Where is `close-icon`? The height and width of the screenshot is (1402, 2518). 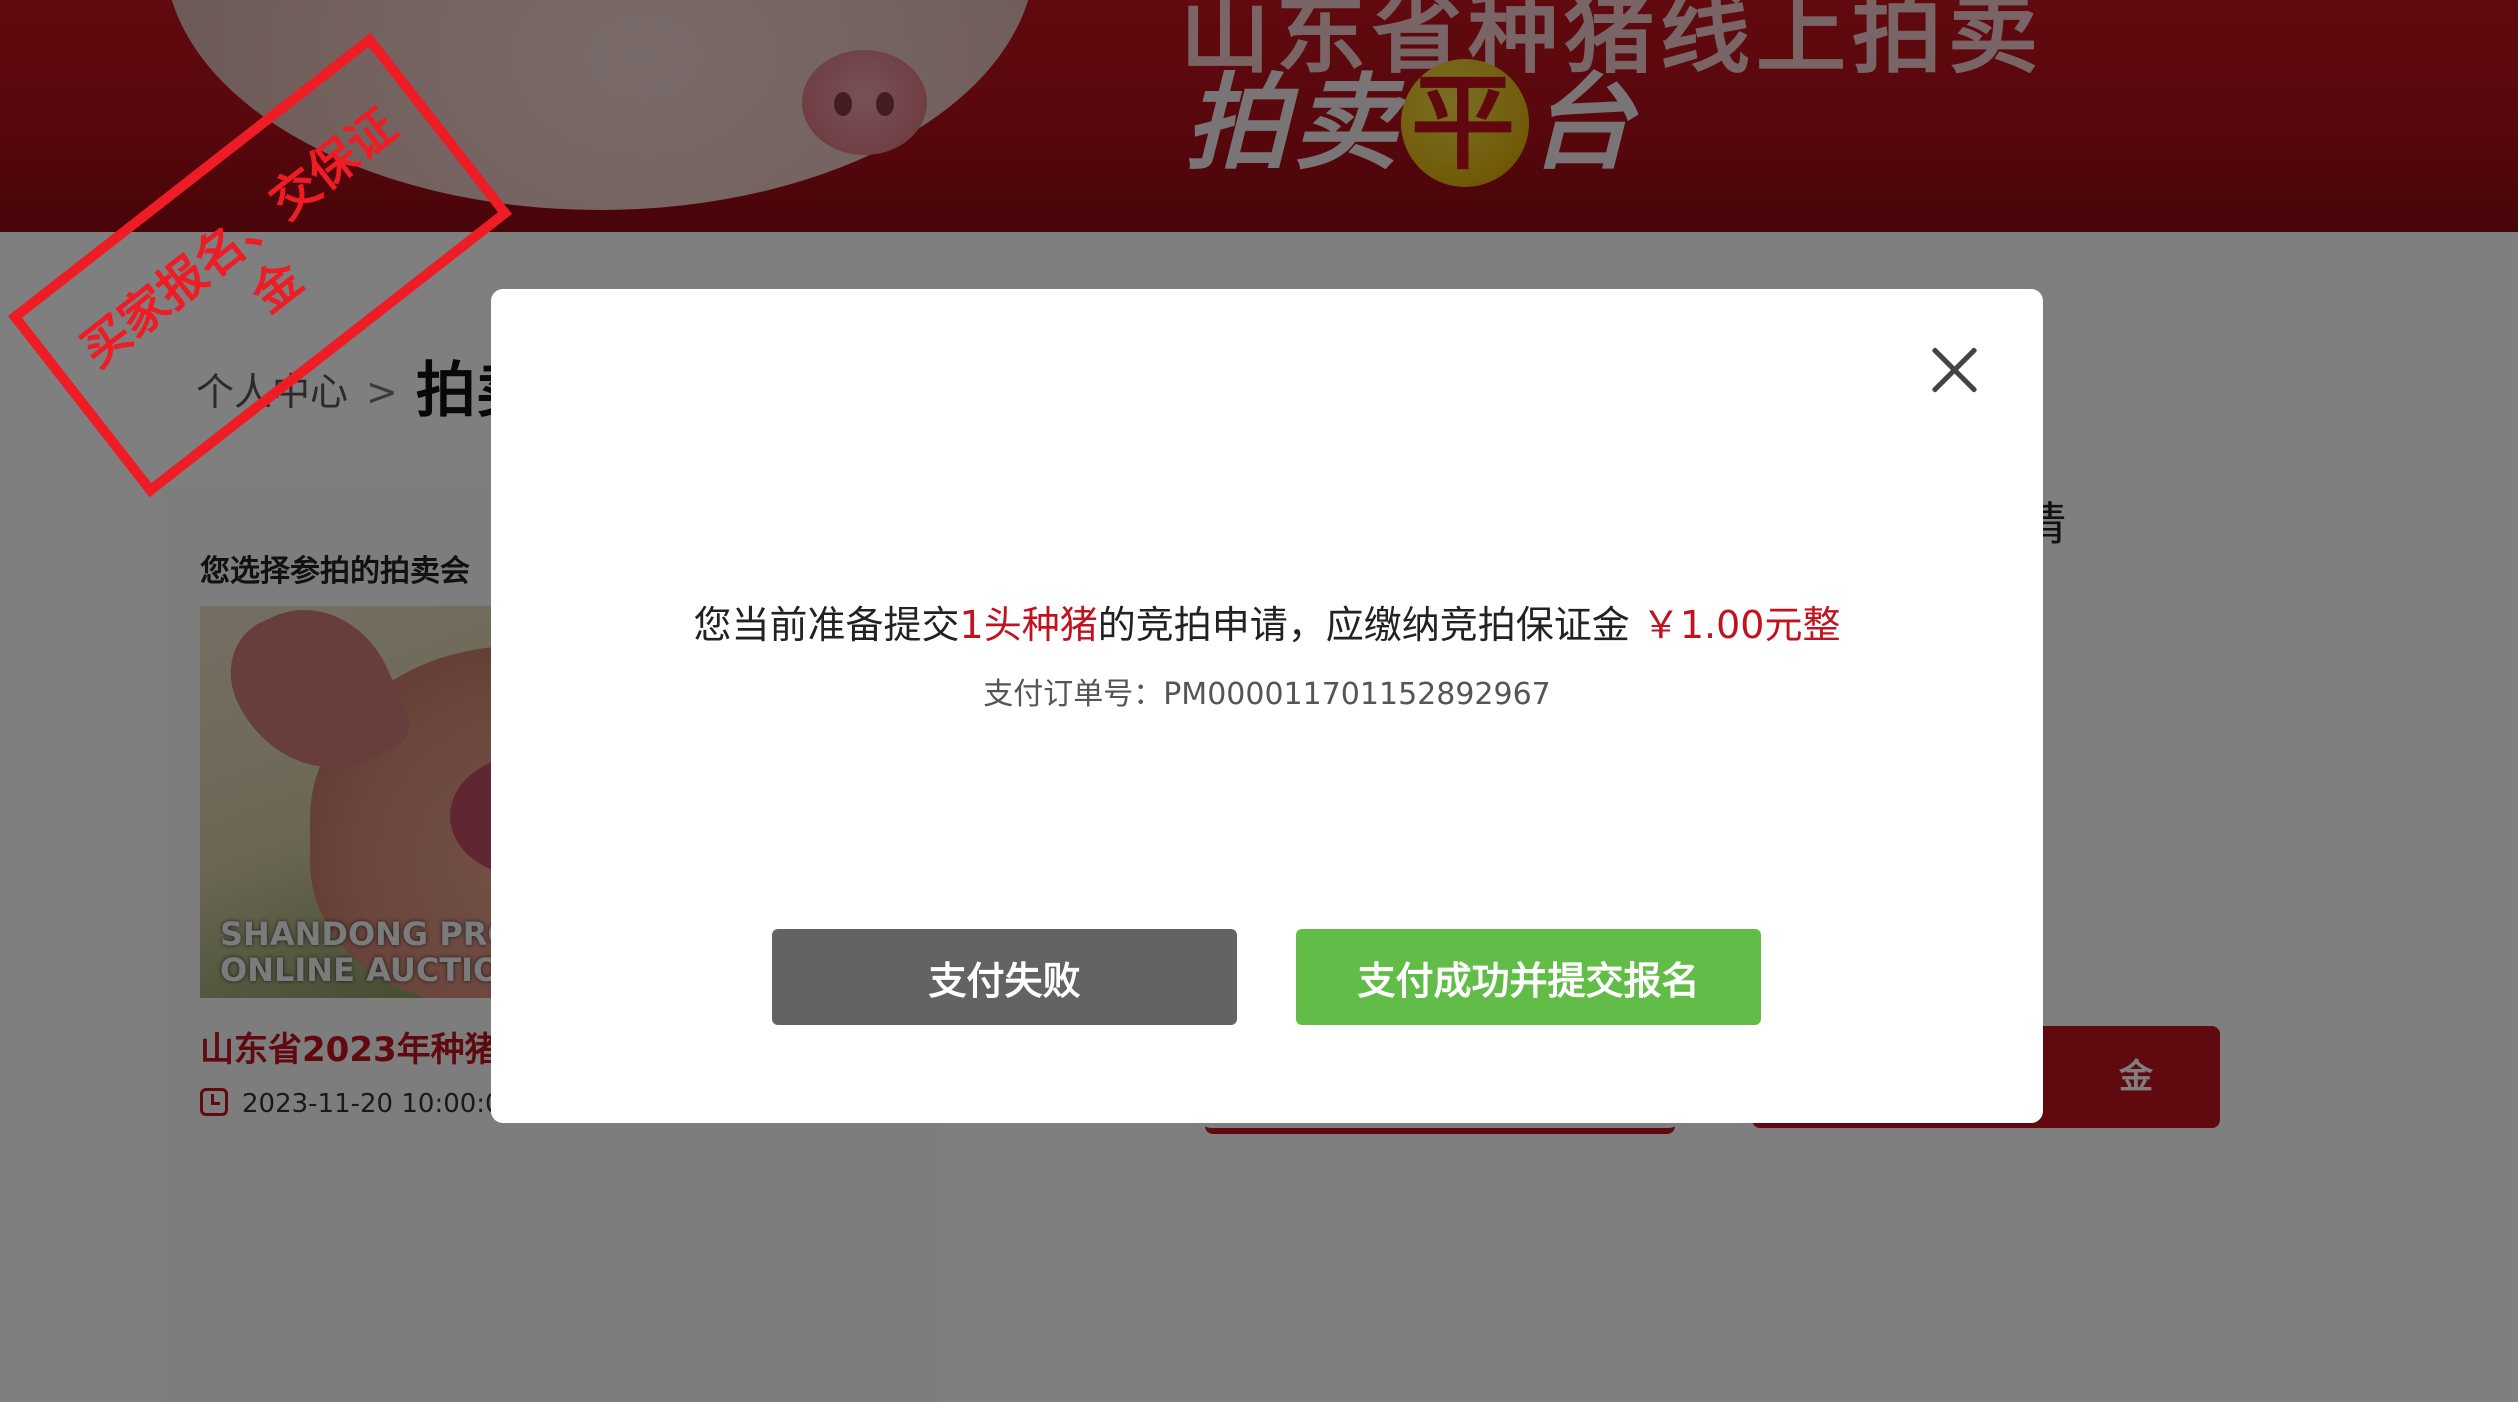 close-icon is located at coordinates (1954, 370).